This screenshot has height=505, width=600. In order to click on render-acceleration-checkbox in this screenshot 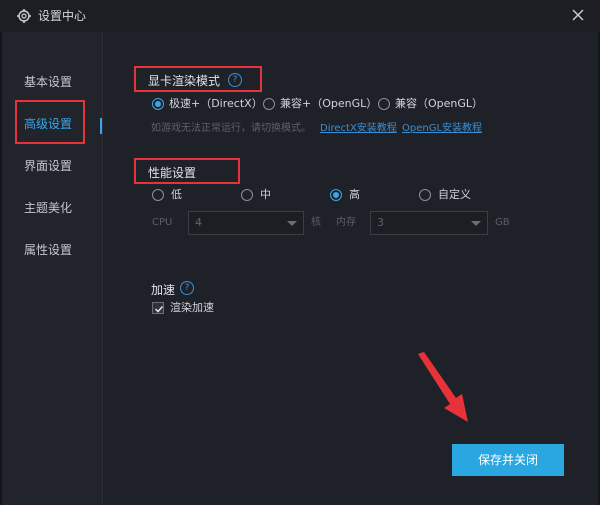, I will do `click(158, 308)`.